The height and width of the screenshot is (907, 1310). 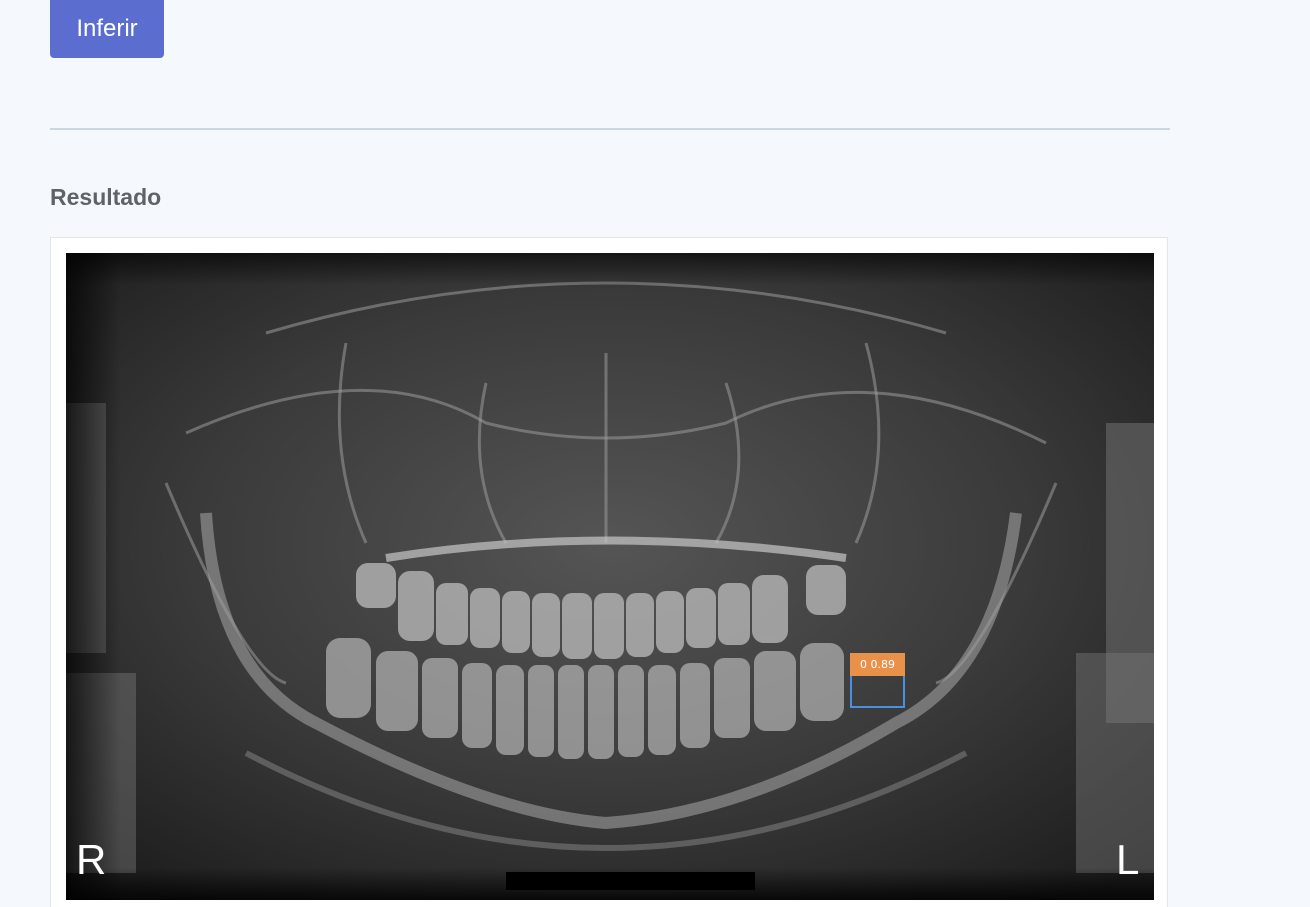 What do you see at coordinates (107, 29) in the screenshot?
I see `infer-button: Inferir` at bounding box center [107, 29].